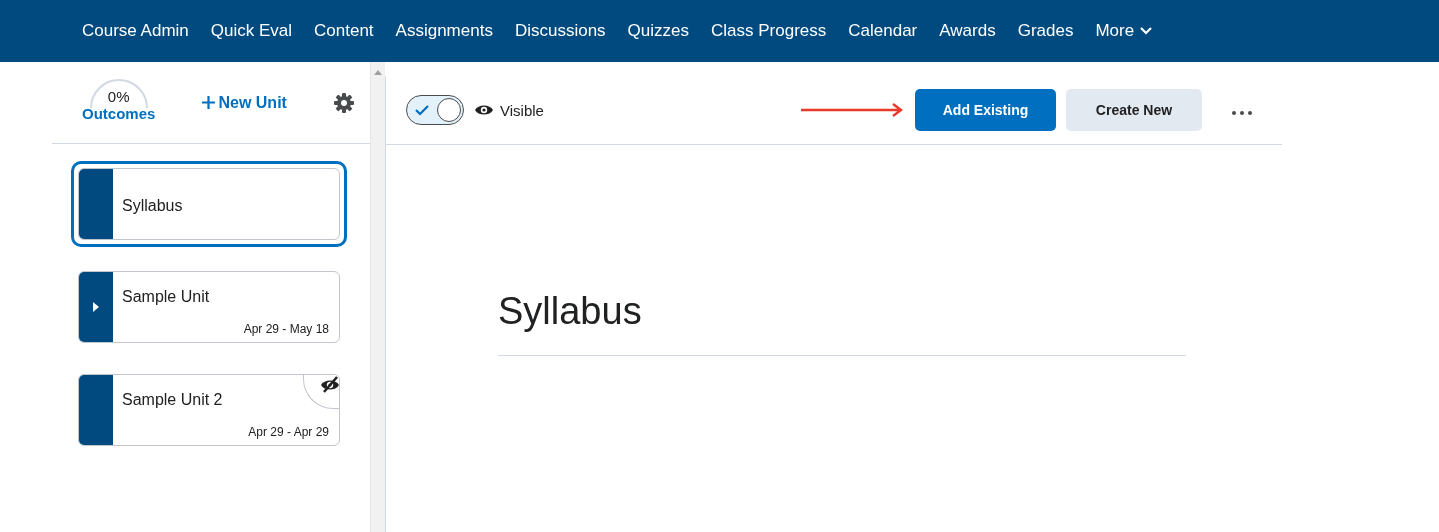  I want to click on expand-triangle-icon, so click(96, 307).